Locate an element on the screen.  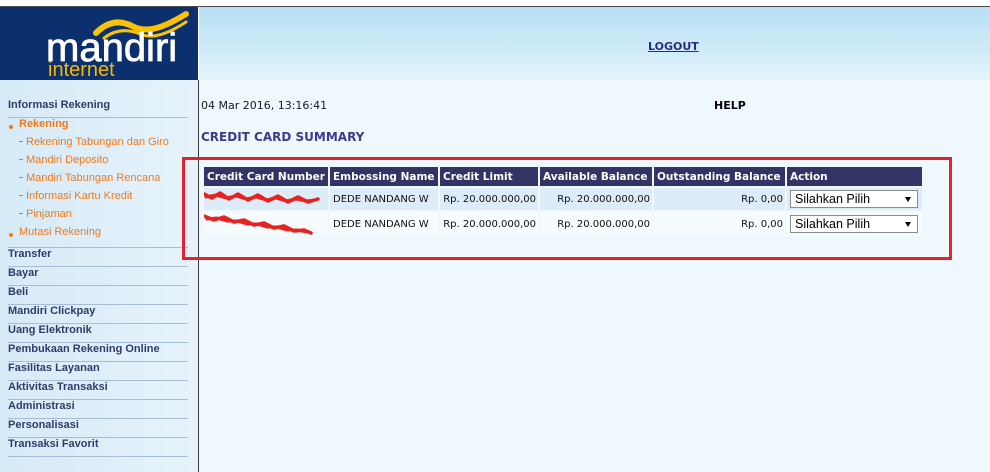
sidebar-subitem-rekening-tabungan-giro: Rekening Tabungan dan Giro is located at coordinates (98, 145).